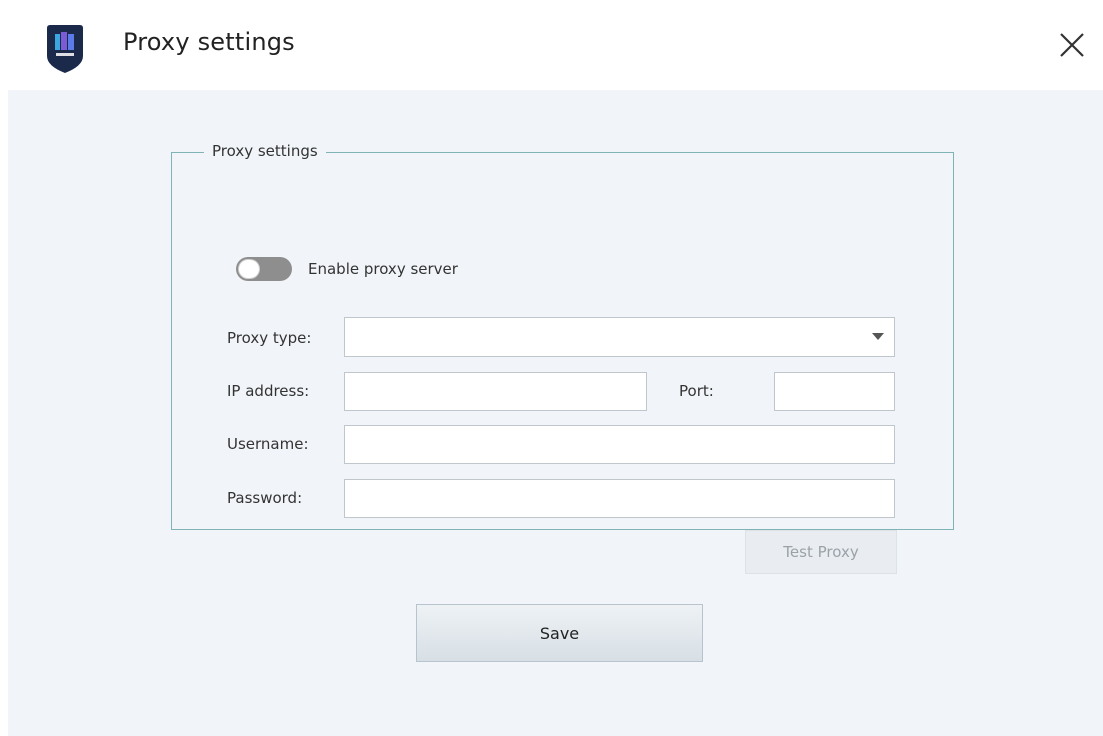 This screenshot has width=1103, height=736. I want to click on save-button: Save, so click(559, 633).